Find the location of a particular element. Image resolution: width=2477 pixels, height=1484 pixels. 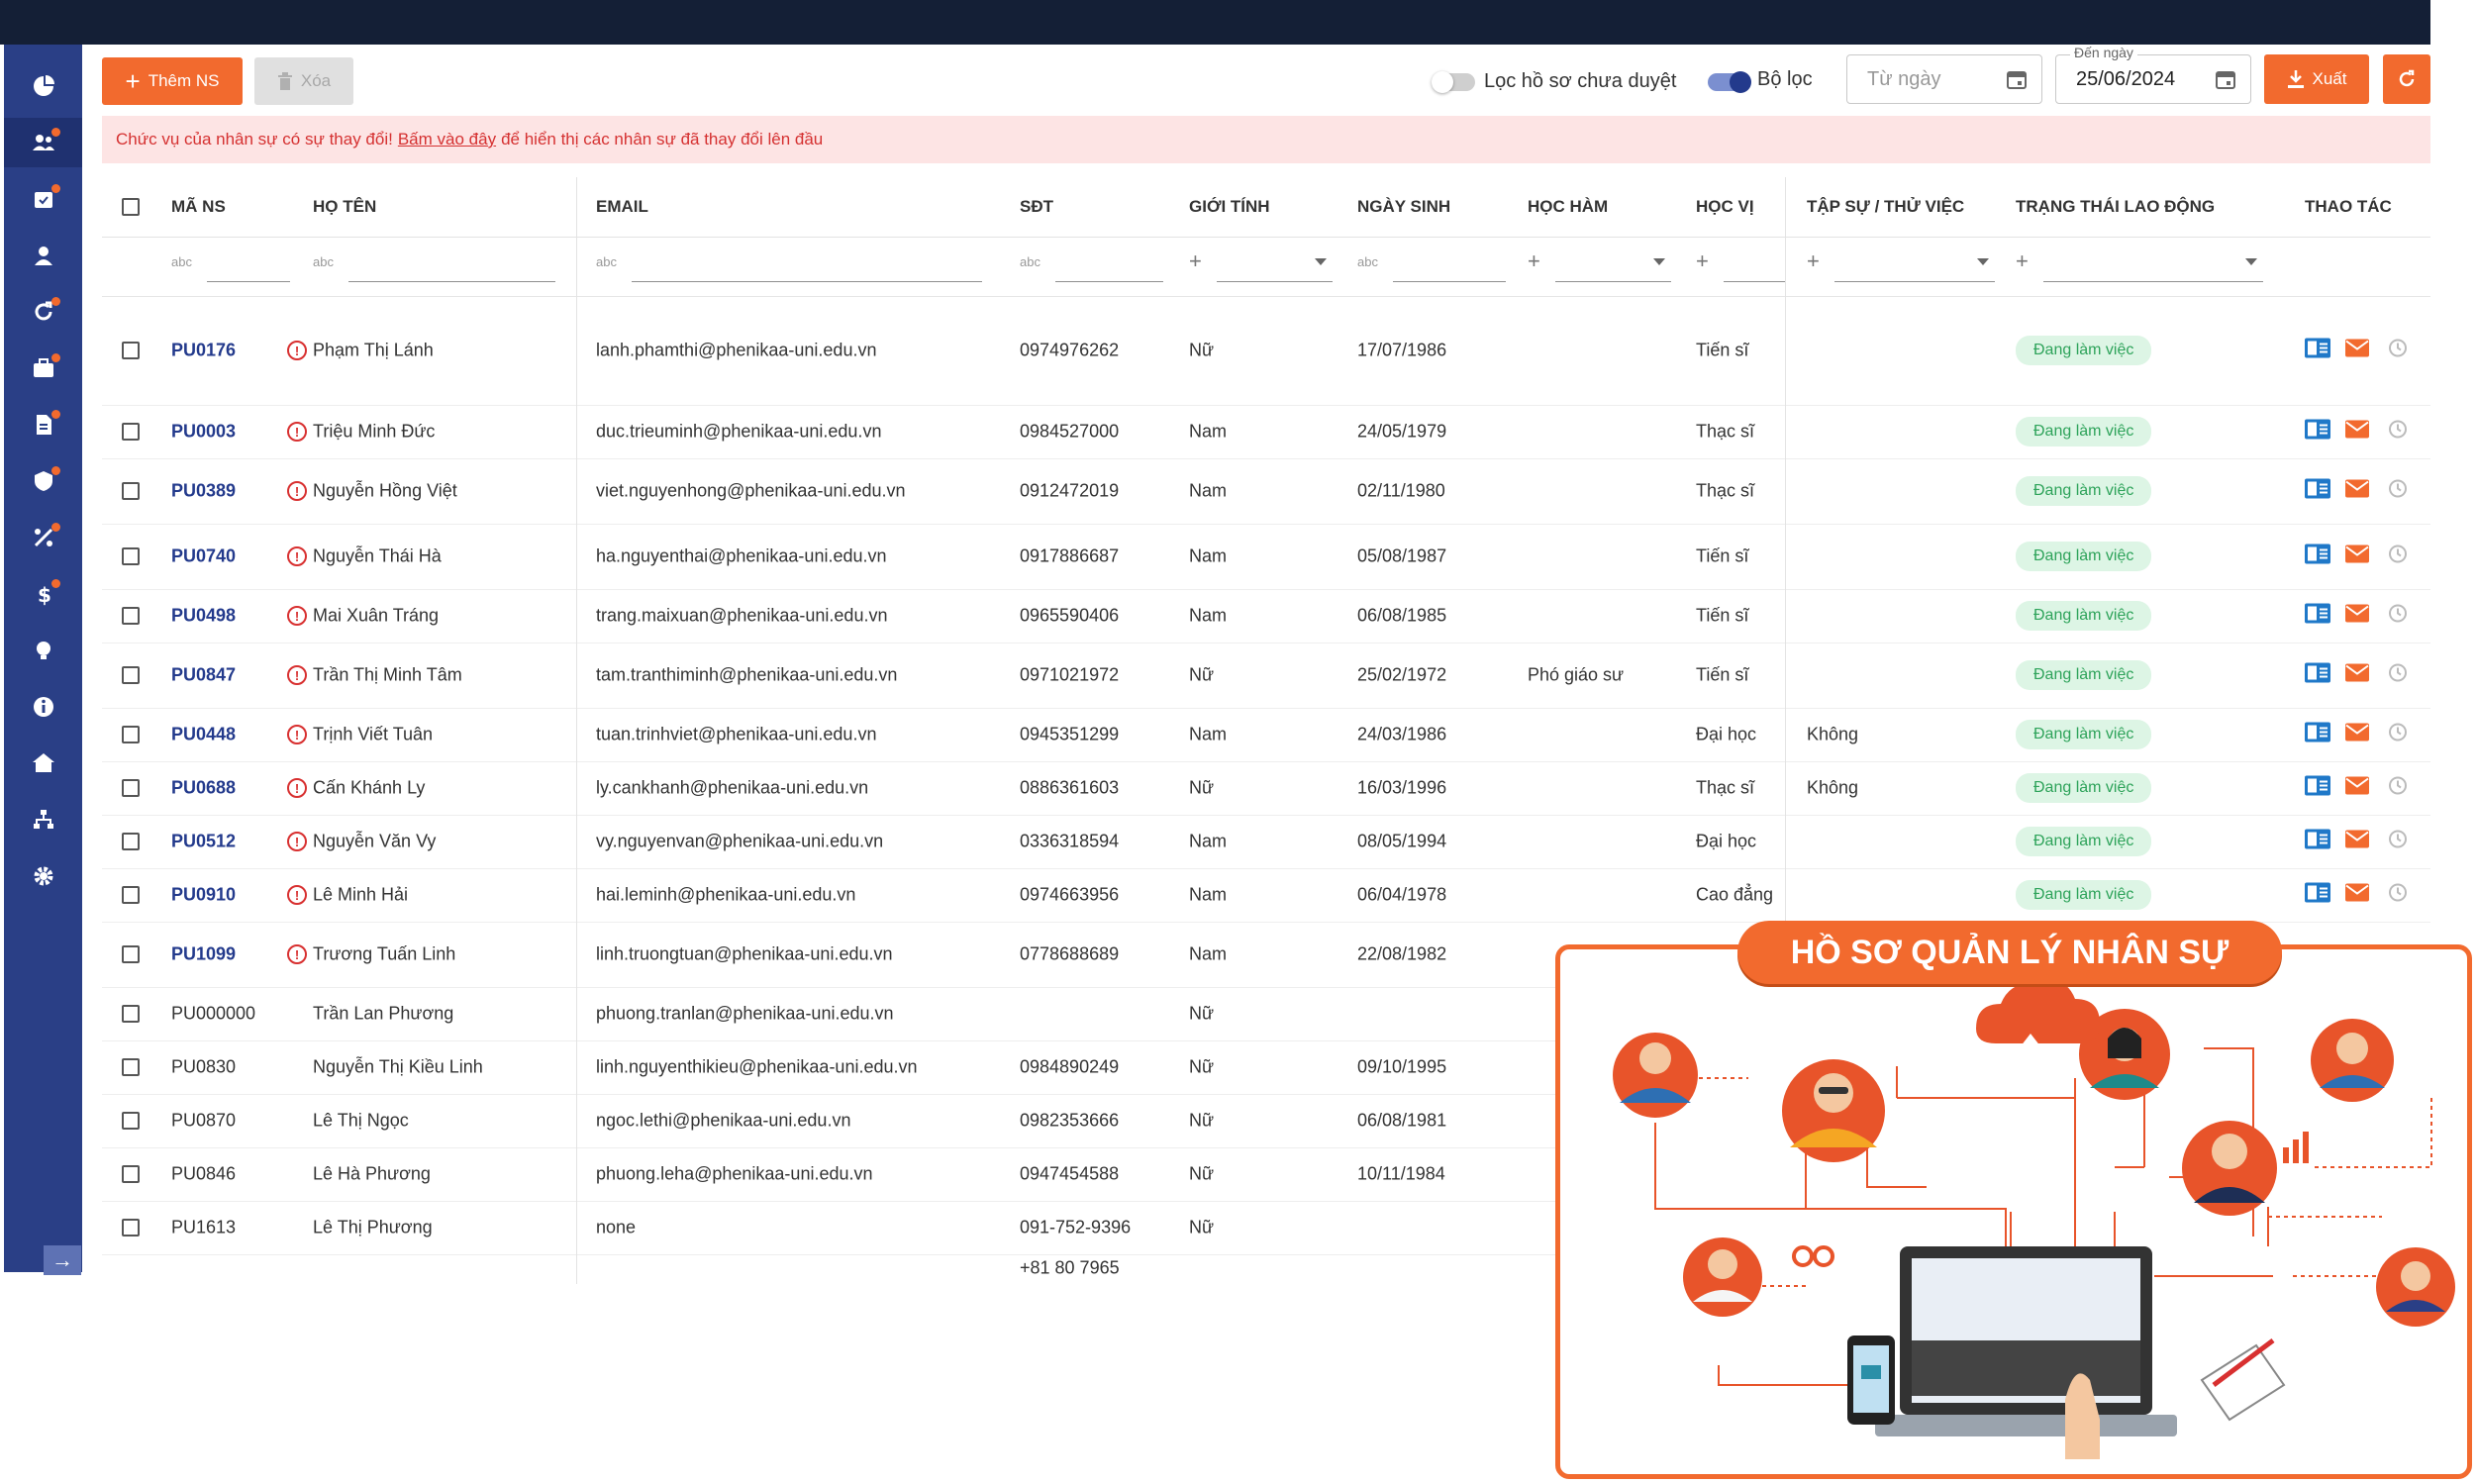

employee-code: PU0830 is located at coordinates (203, 1067).